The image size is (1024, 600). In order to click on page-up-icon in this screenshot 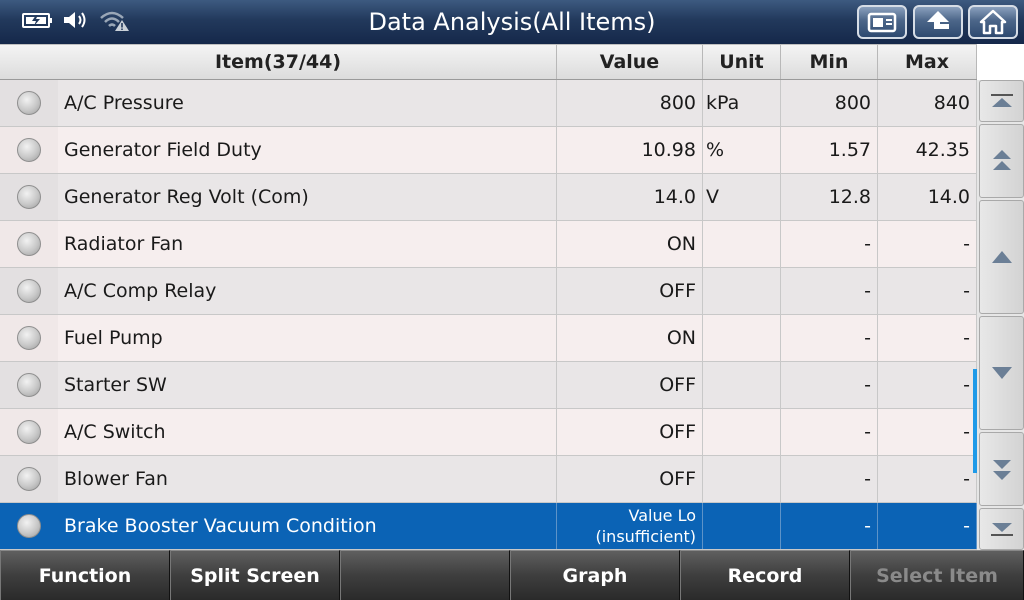, I will do `click(1001, 160)`.